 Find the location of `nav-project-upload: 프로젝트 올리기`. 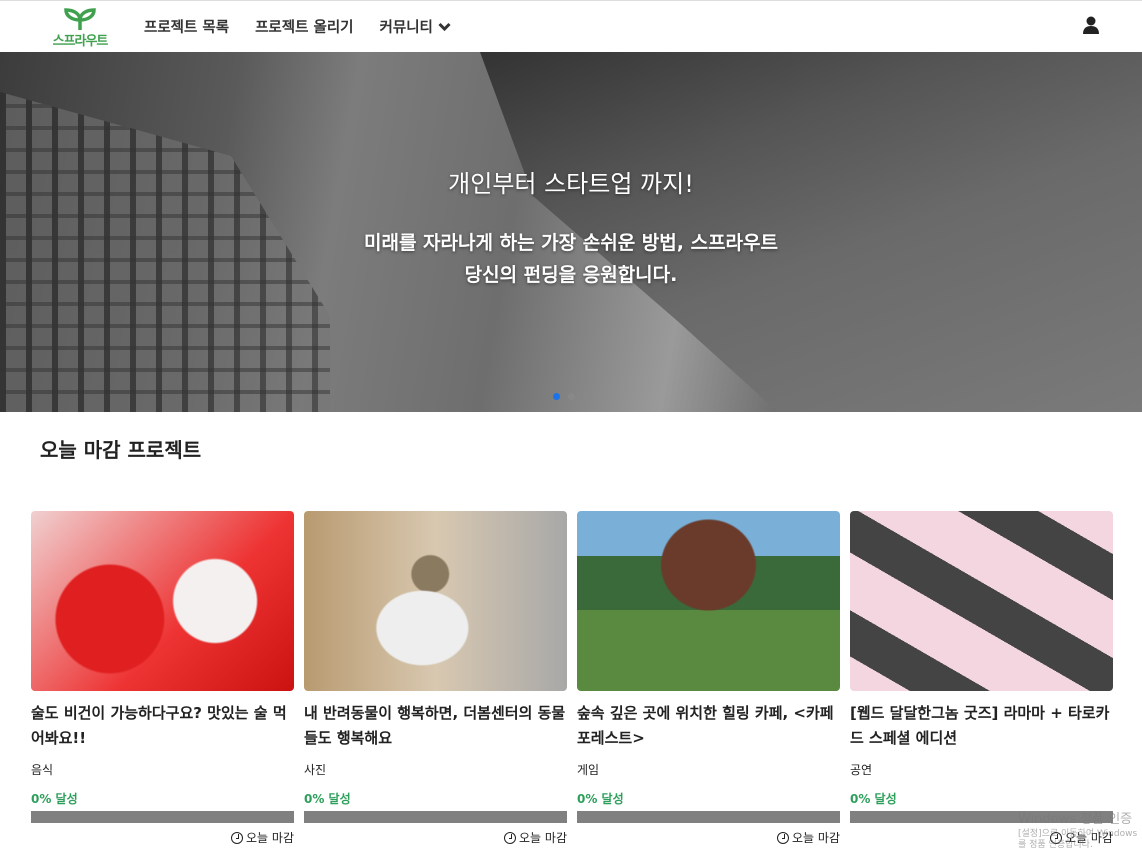

nav-project-upload: 프로젝트 올리기 is located at coordinates (304, 26).